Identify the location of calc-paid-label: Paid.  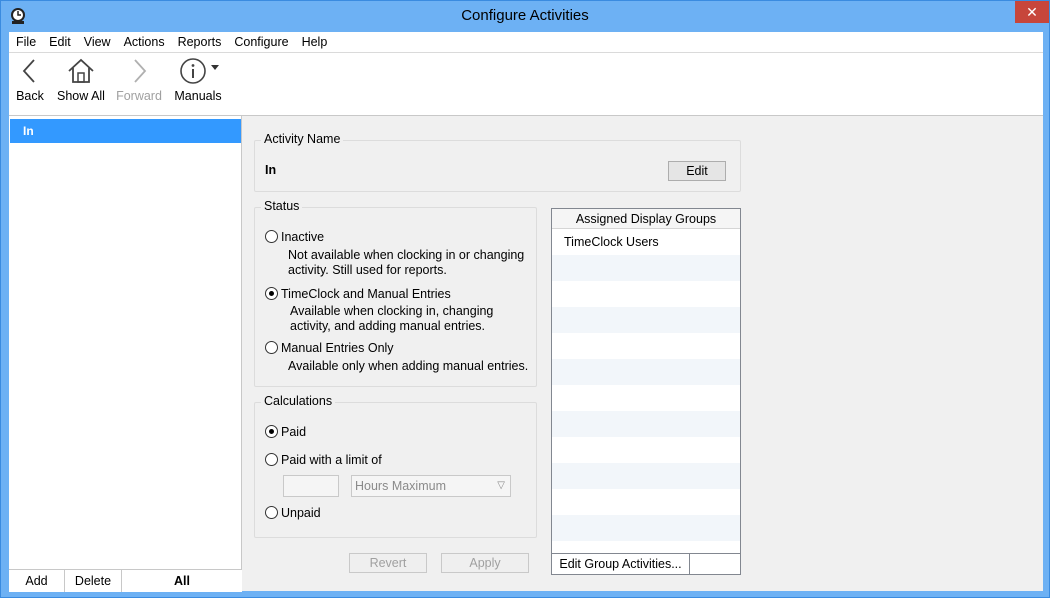
(294, 432).